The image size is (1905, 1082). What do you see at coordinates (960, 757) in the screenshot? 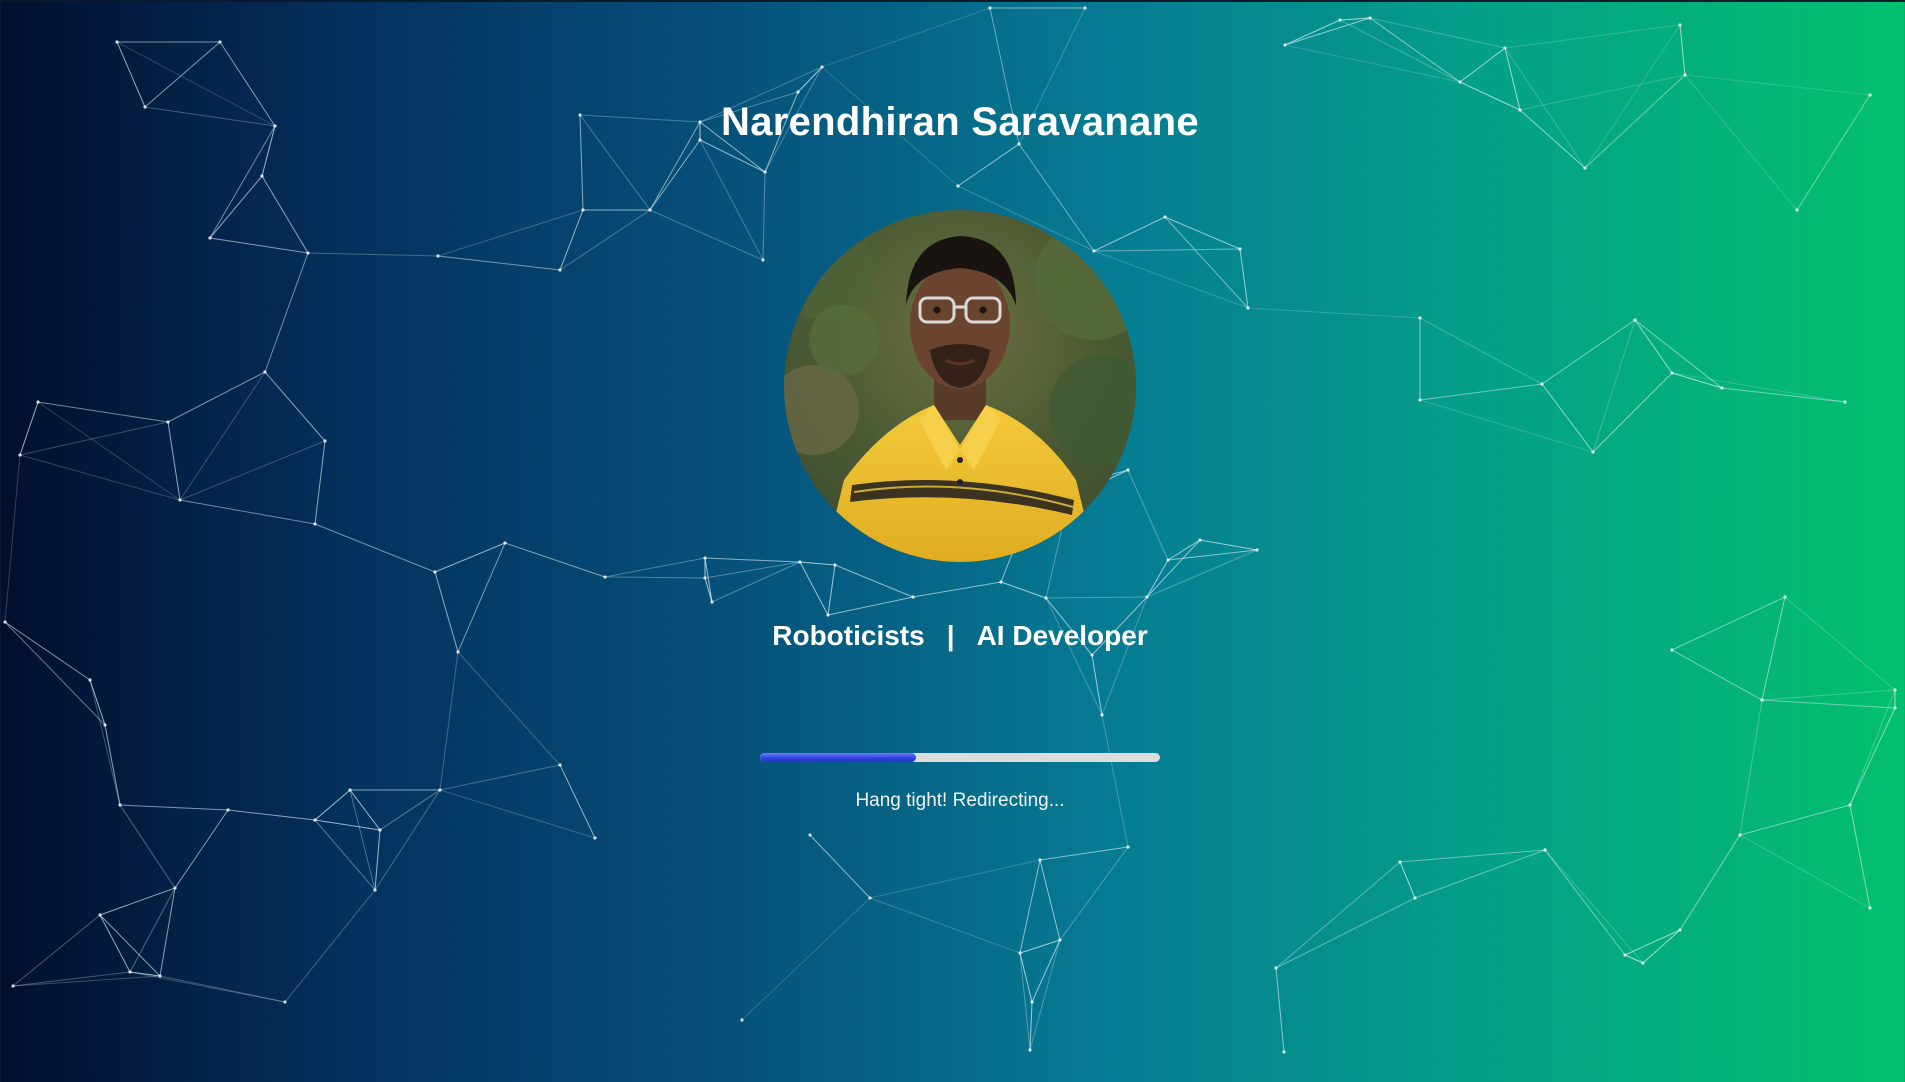
I see `progress-bar` at bounding box center [960, 757].